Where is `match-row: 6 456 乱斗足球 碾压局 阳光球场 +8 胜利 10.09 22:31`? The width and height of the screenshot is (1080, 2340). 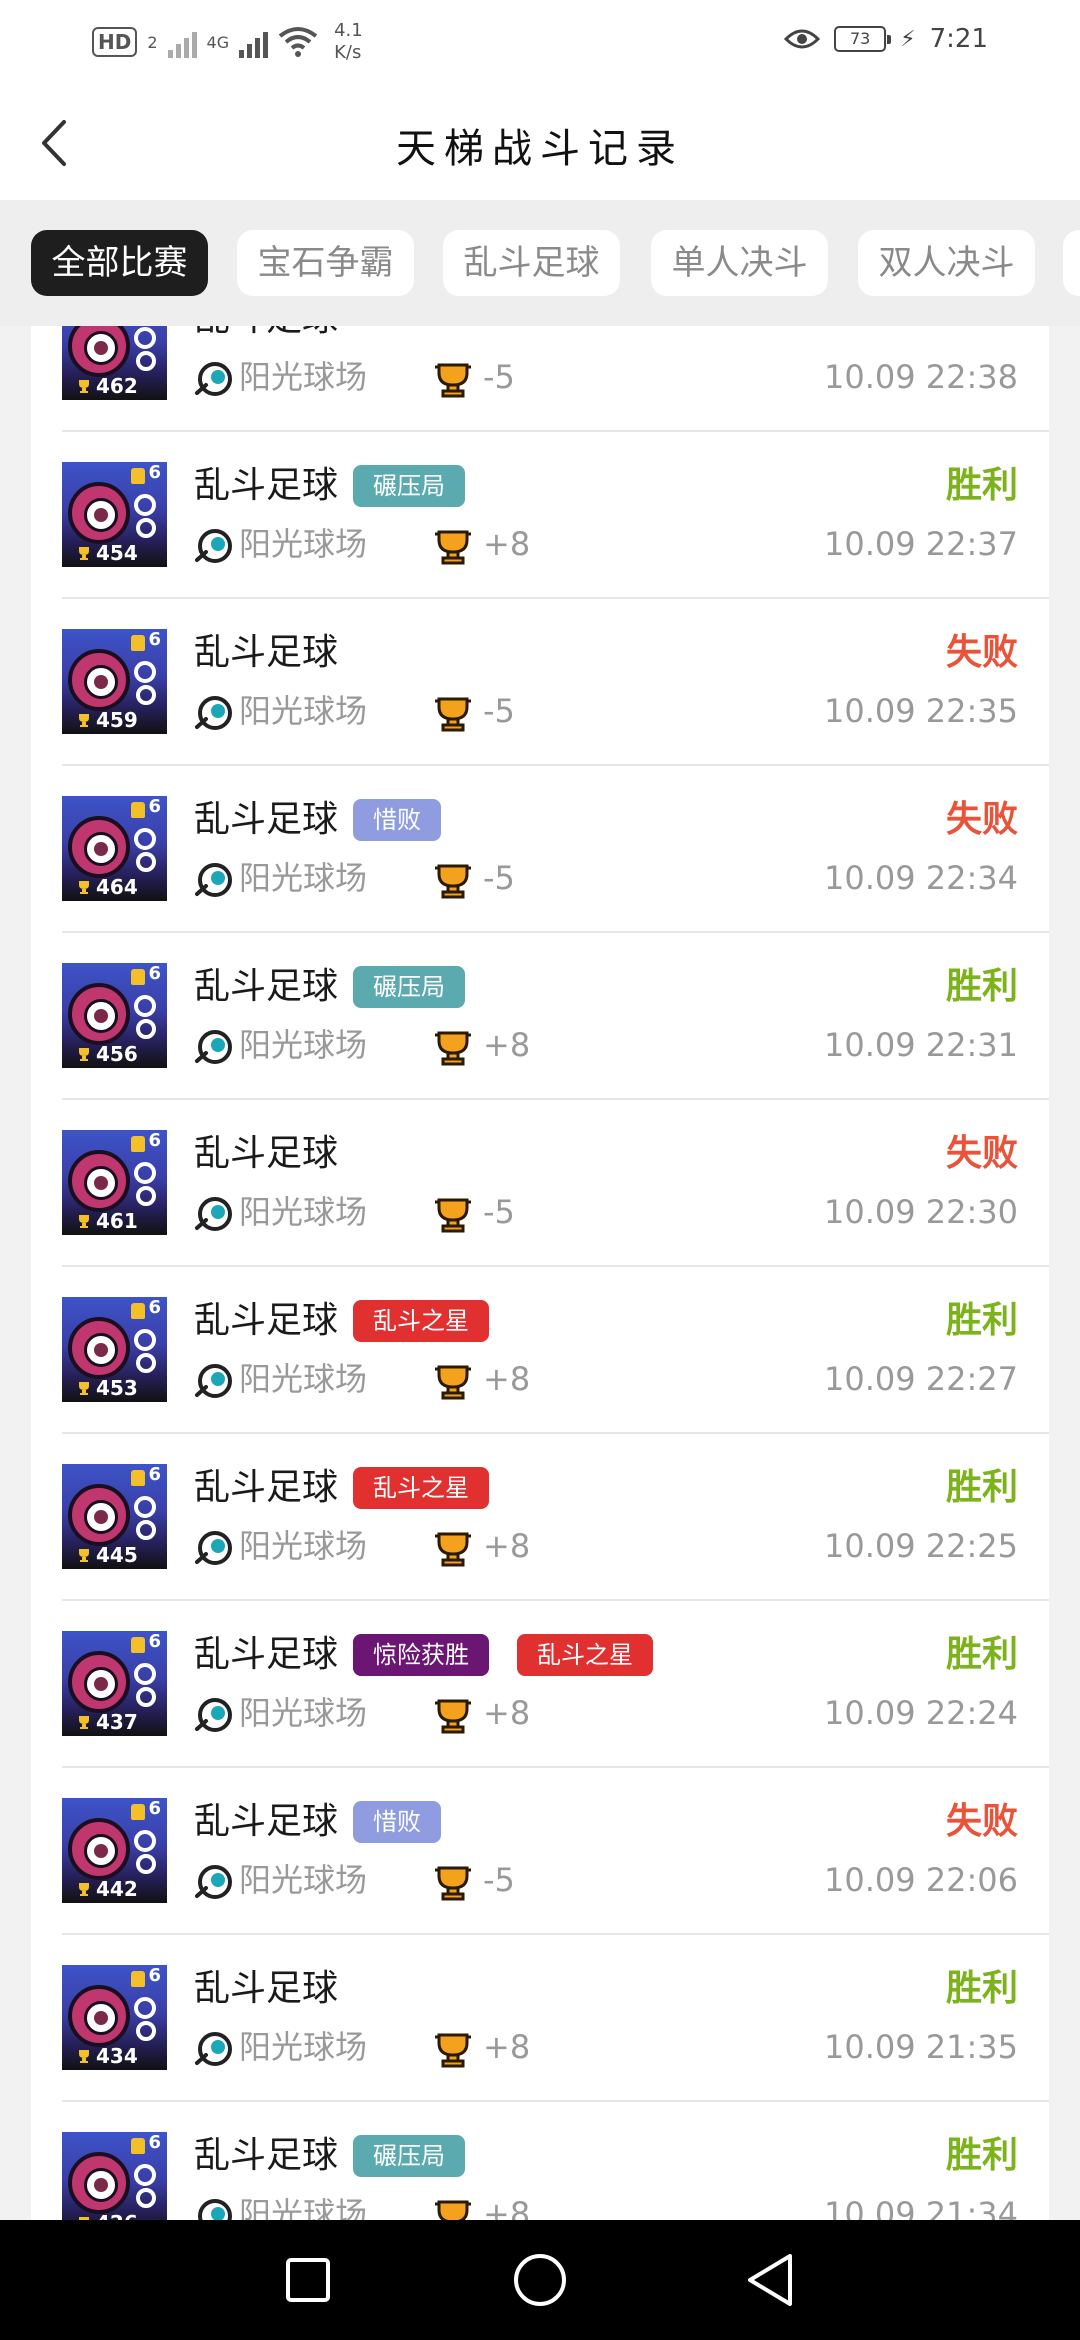
match-row: 6 456 乱斗足球 碾压局 阳光球场 +8 胜利 10.09 22:31 is located at coordinates (540, 1016).